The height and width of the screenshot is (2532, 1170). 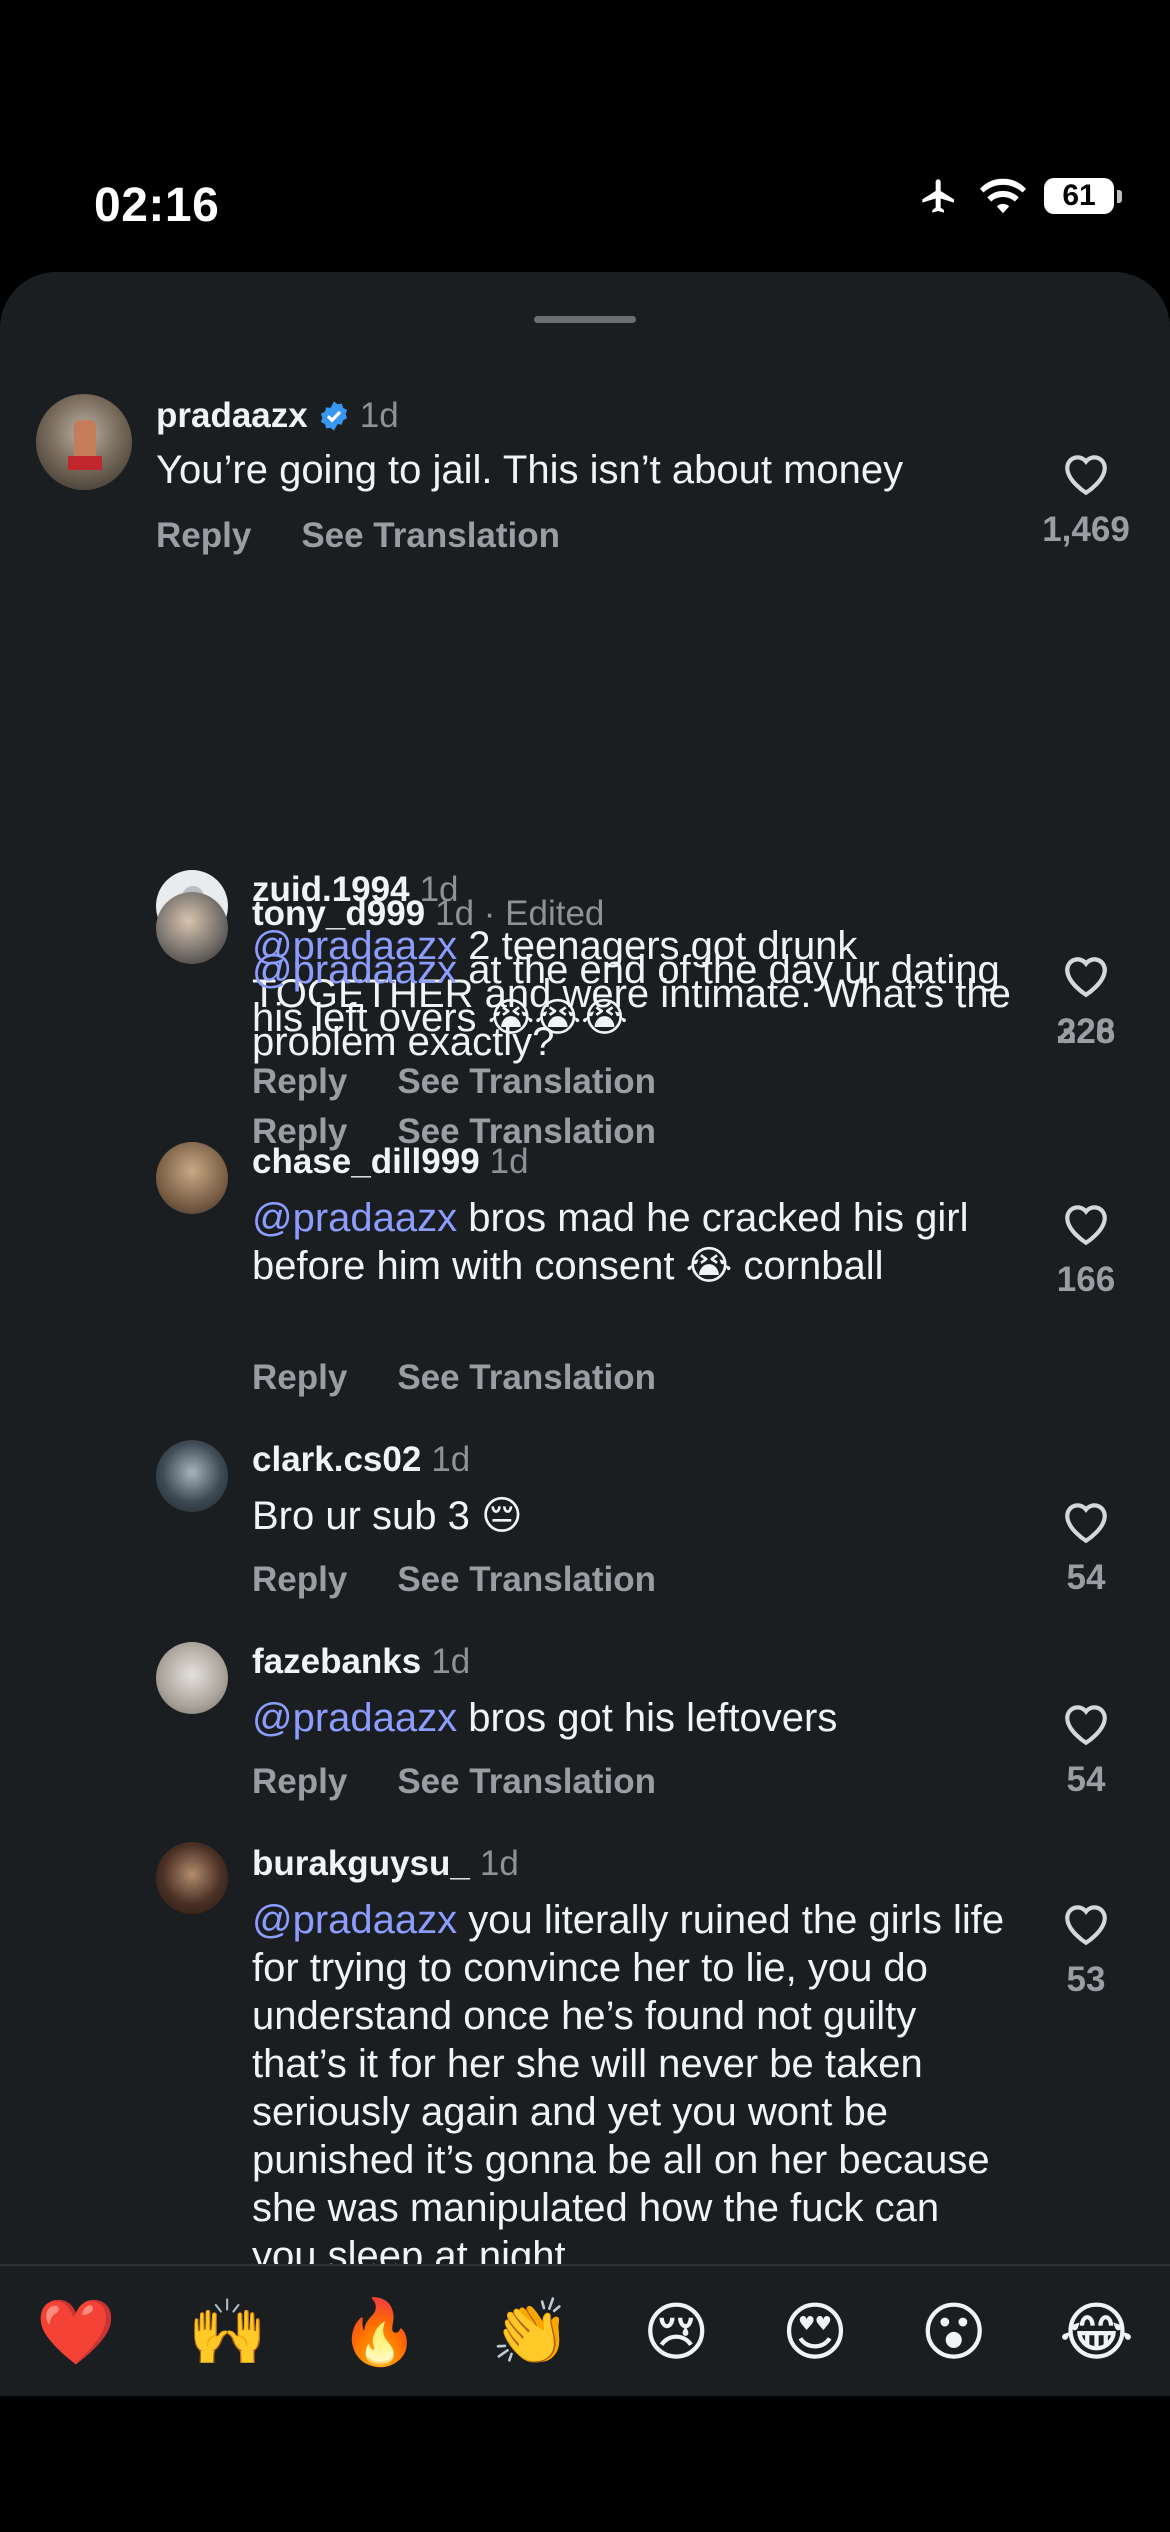 What do you see at coordinates (379, 2332) in the screenshot?
I see `reaction-fire-button: 🔥` at bounding box center [379, 2332].